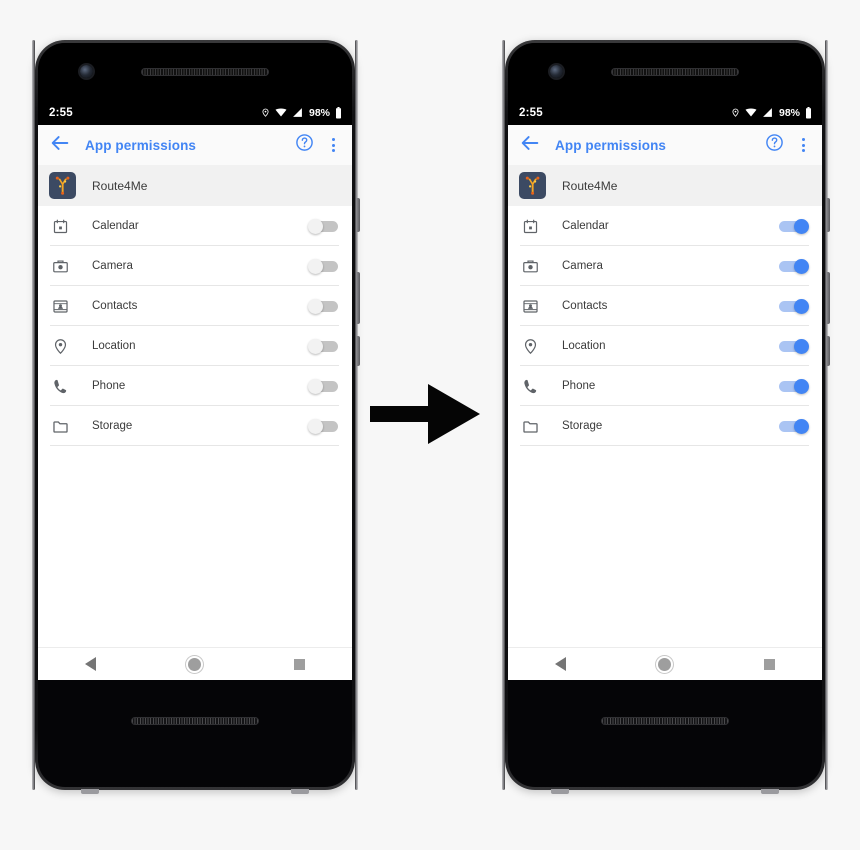 The width and height of the screenshot is (860, 850). I want to click on phone-bezel-right-edge, so click(826, 415).